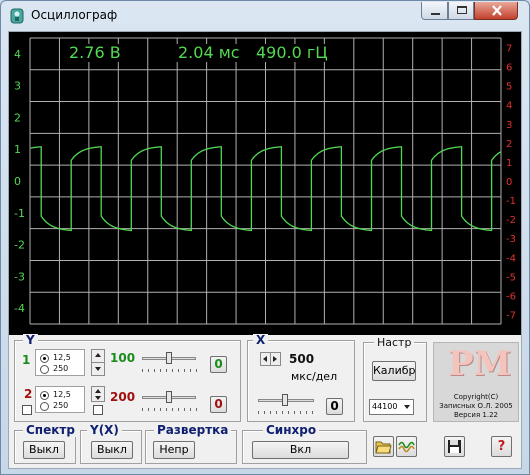 The height and width of the screenshot is (475, 530). I want to click on right-axis-tick-label: -2, so click(511, 220).